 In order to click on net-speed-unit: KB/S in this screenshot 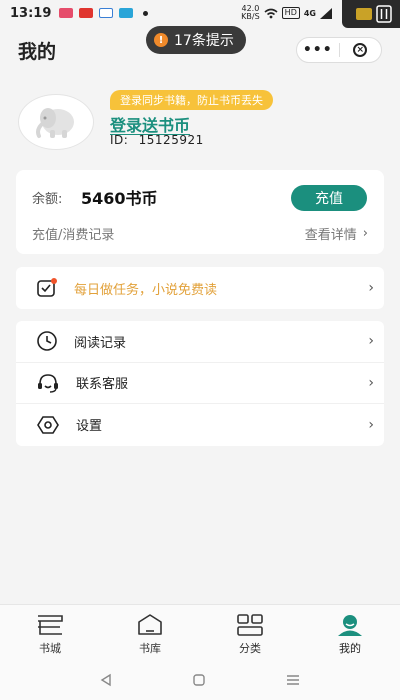, I will do `click(250, 16)`.